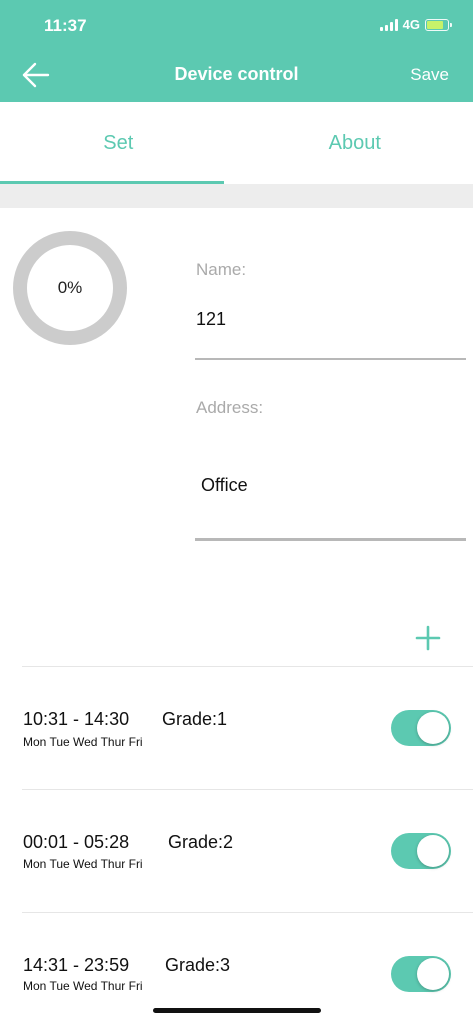 The height and width of the screenshot is (1024, 473). I want to click on schedule-time: 14:31 - 23:59, so click(76, 965).